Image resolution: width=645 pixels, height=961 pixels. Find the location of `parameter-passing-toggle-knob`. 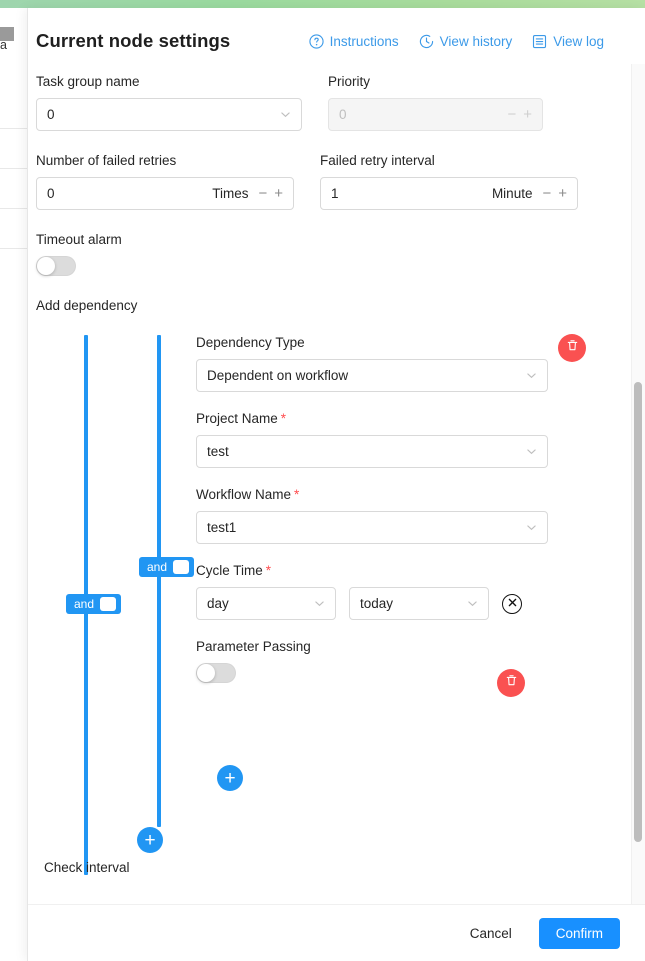

parameter-passing-toggle-knob is located at coordinates (206, 673).